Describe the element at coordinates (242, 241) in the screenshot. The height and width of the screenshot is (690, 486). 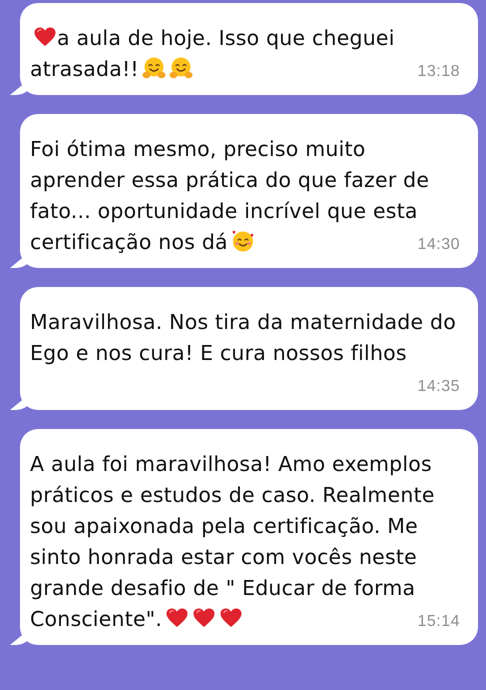
I see `smiling-face-hearts-icon` at that location.